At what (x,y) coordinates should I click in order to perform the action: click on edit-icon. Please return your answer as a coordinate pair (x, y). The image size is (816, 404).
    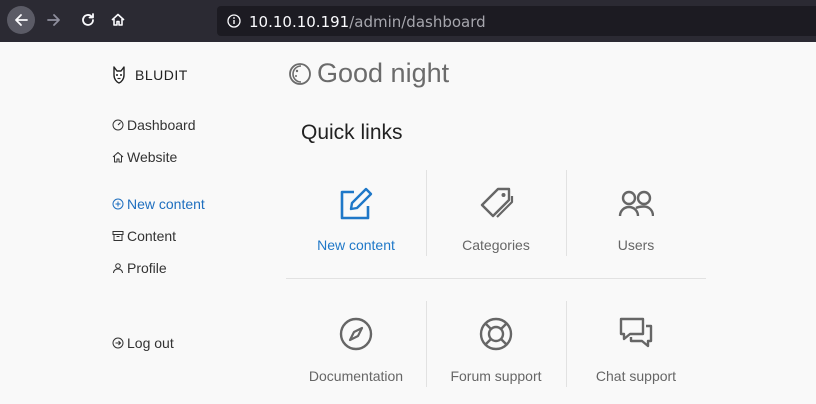
    Looking at the image, I should click on (356, 203).